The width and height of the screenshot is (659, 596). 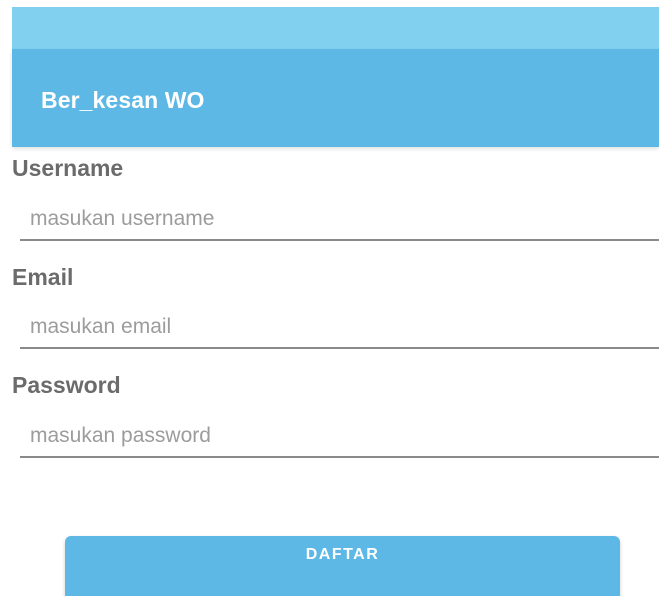 I want to click on status-bar, so click(x=335, y=28).